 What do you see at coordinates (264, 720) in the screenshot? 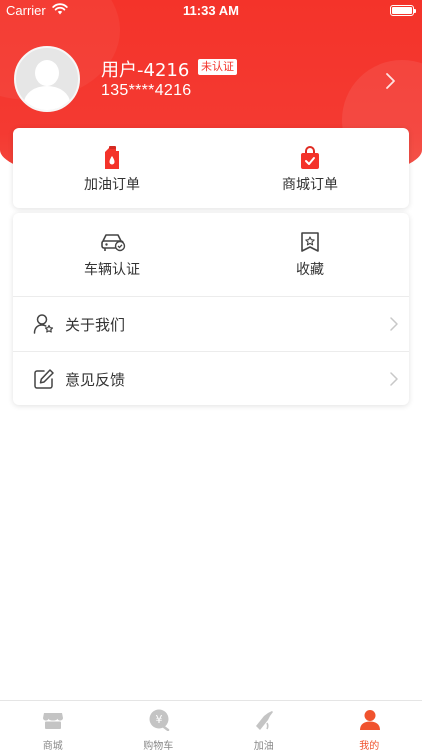
I see `fuel-nozzle-icon` at bounding box center [264, 720].